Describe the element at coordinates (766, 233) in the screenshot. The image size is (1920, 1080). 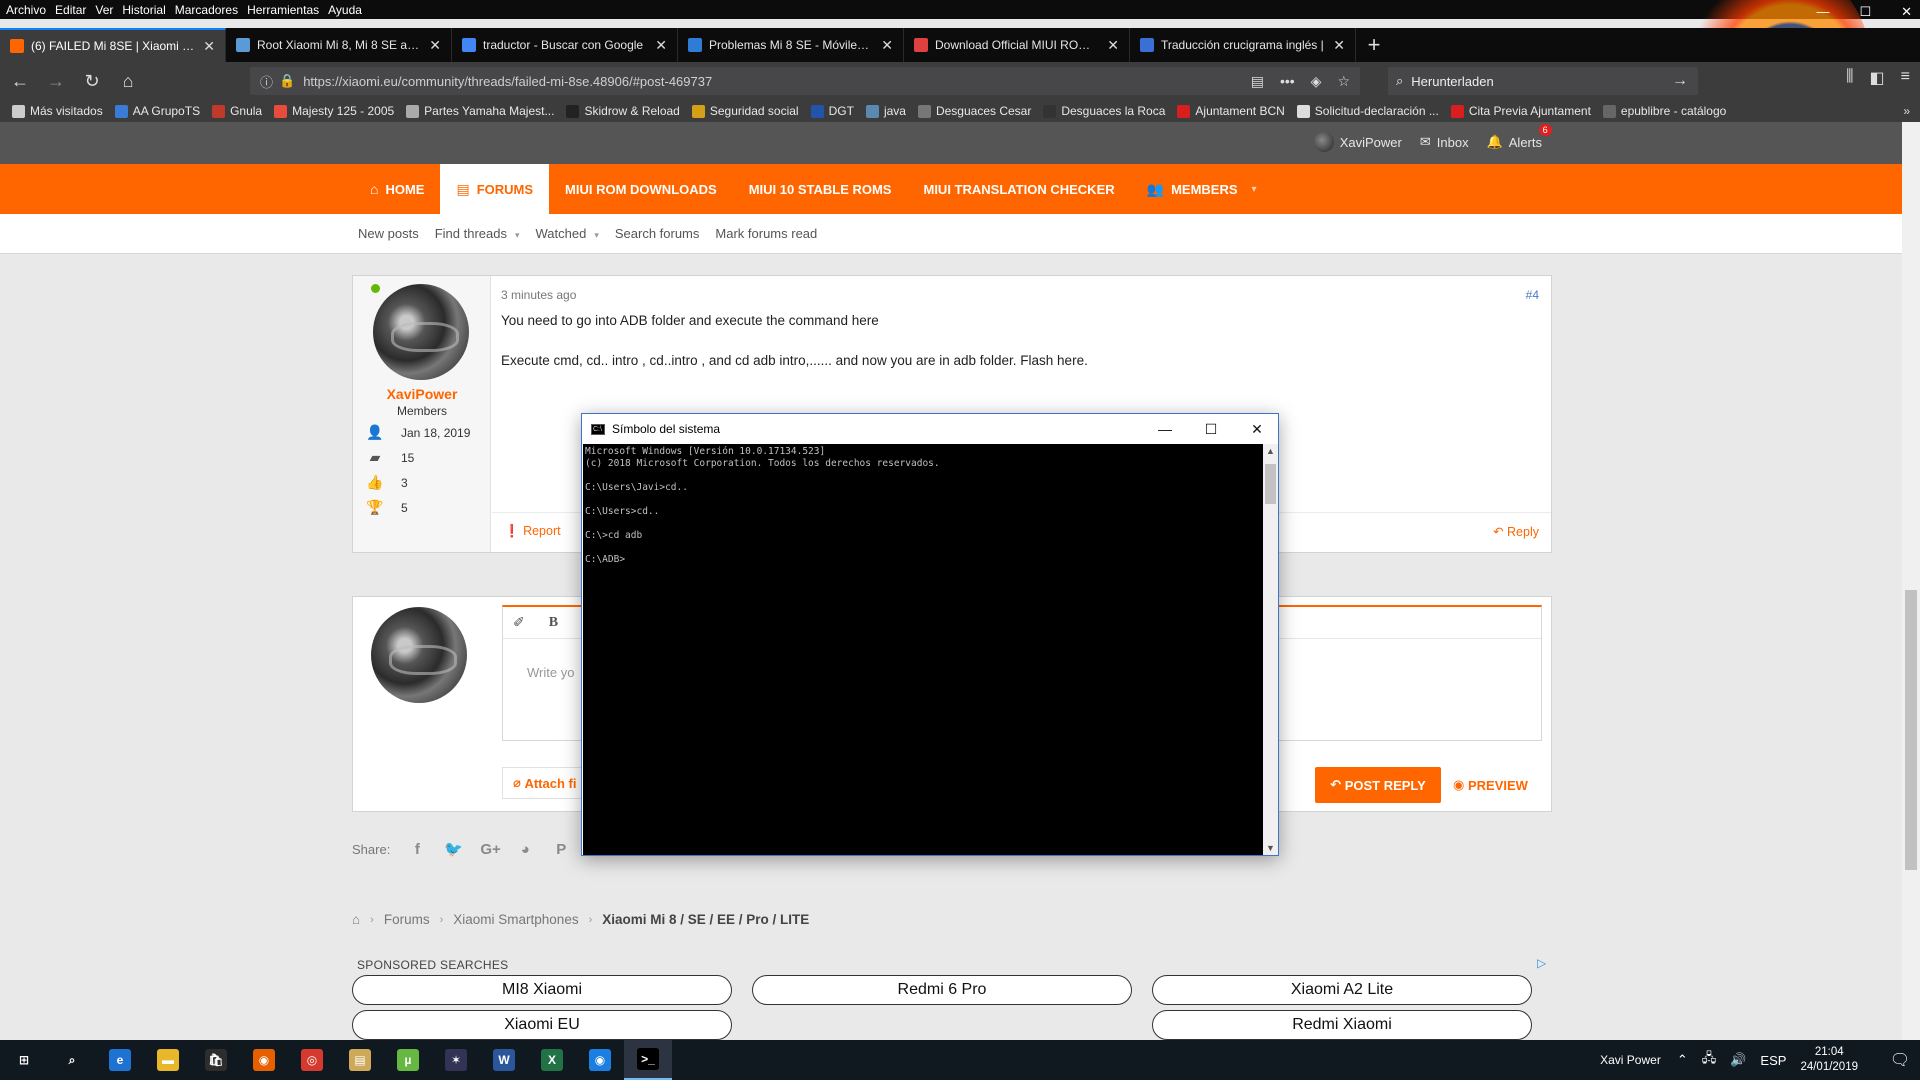
I see `subnav-mark-forums-read: Mark forums read` at that location.